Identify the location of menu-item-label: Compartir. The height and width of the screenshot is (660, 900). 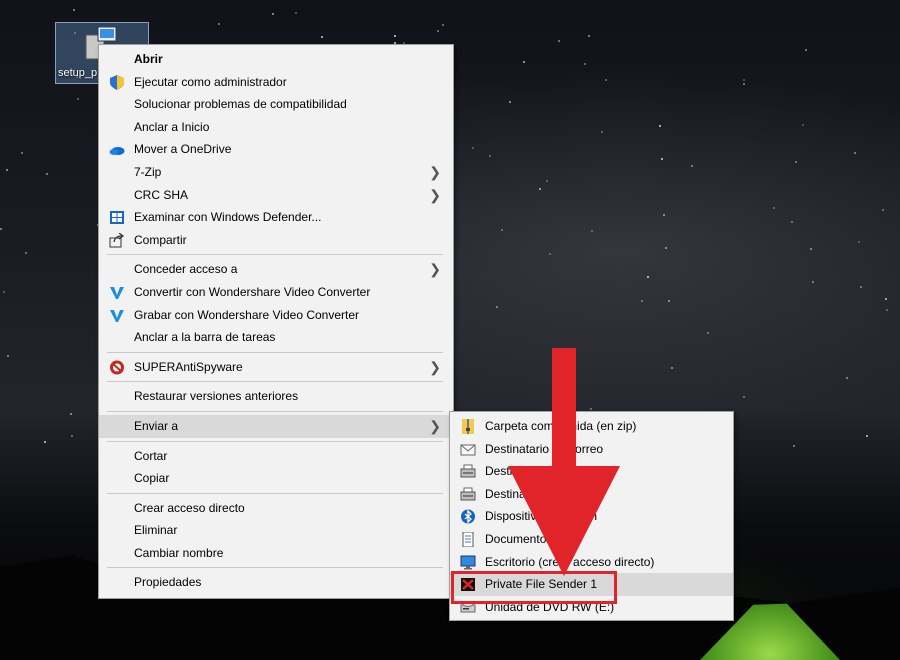
(160, 239).